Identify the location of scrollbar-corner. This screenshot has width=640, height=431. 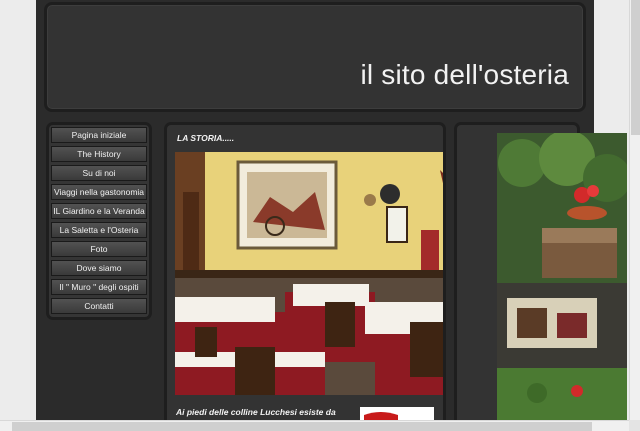
(634, 425).